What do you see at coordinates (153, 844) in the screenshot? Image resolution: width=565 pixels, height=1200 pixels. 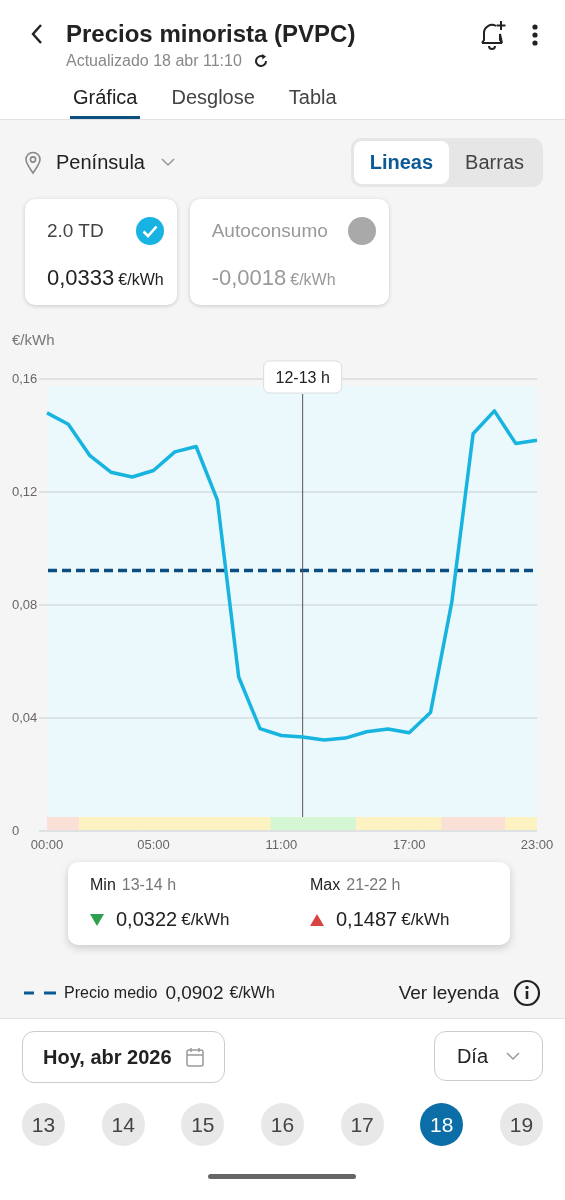 I see `axis-label: 05:00` at bounding box center [153, 844].